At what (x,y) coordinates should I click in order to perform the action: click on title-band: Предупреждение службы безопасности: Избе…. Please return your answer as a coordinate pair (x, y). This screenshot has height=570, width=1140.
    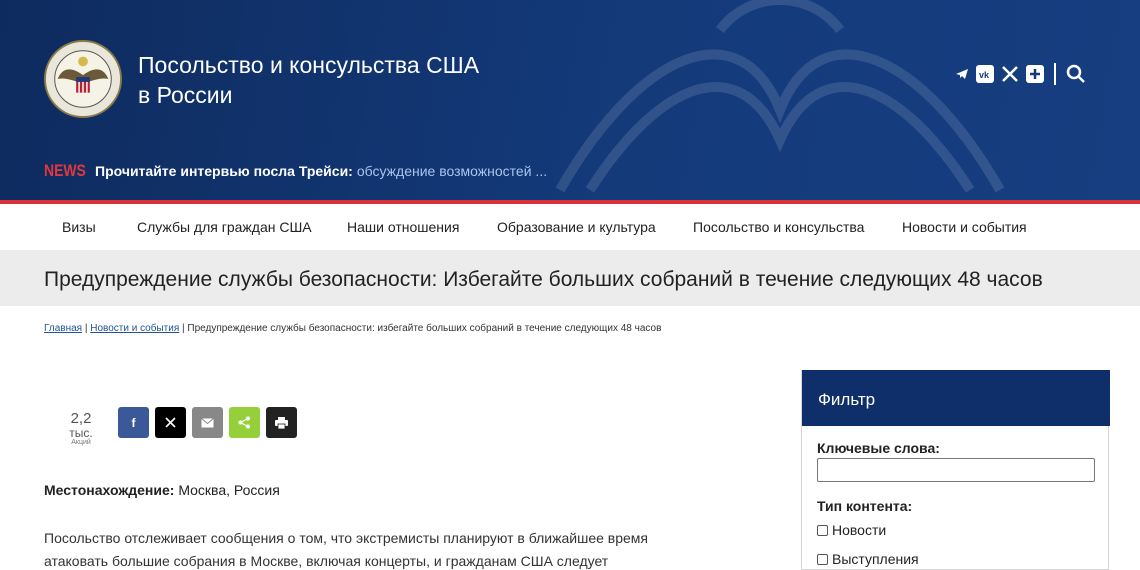
    Looking at the image, I should click on (570, 278).